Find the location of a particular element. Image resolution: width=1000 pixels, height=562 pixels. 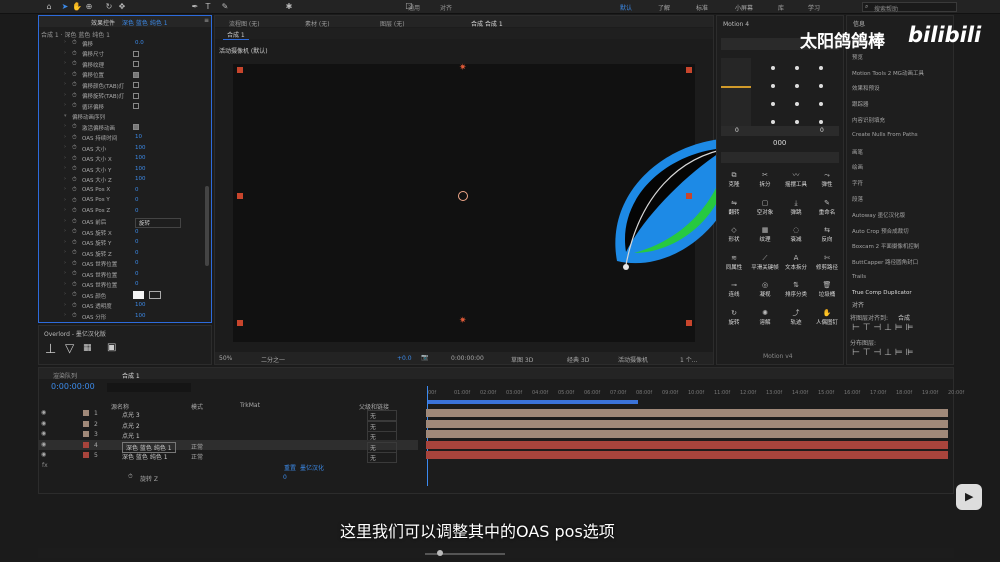

motion-value-right: 0 is located at coordinates (822, 130).